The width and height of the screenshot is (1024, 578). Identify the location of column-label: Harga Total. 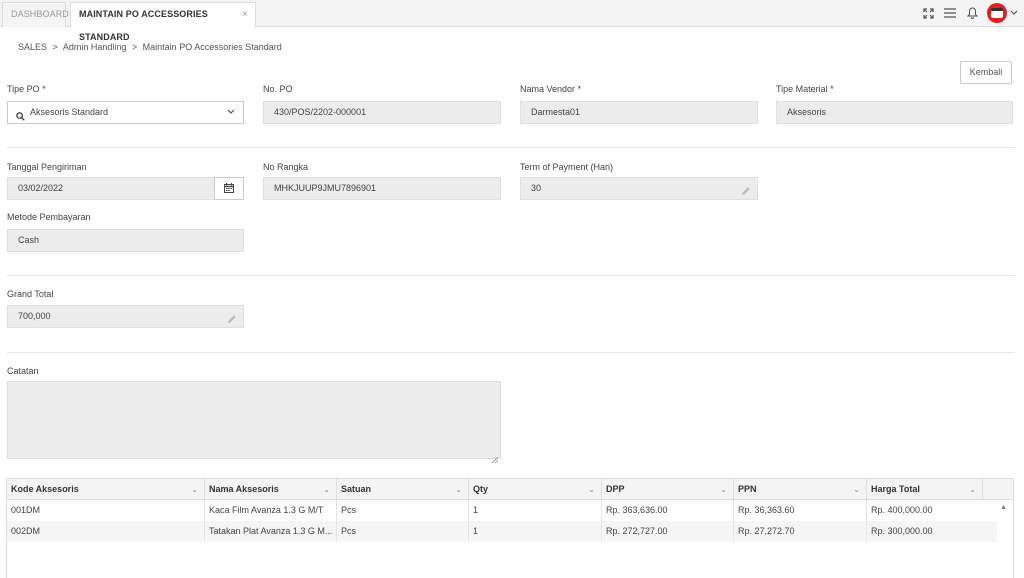
(895, 489).